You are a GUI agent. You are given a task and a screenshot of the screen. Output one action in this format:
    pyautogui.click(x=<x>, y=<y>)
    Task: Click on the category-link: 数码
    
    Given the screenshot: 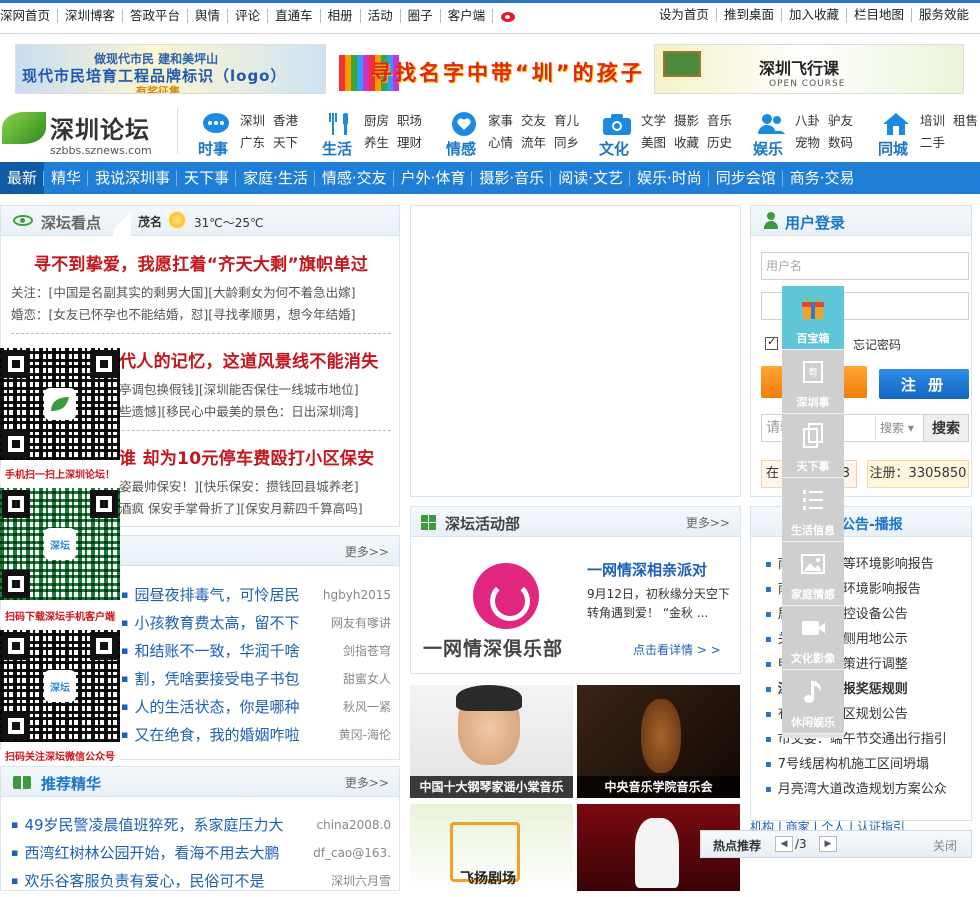 What is the action you would take?
    pyautogui.click(x=840, y=142)
    